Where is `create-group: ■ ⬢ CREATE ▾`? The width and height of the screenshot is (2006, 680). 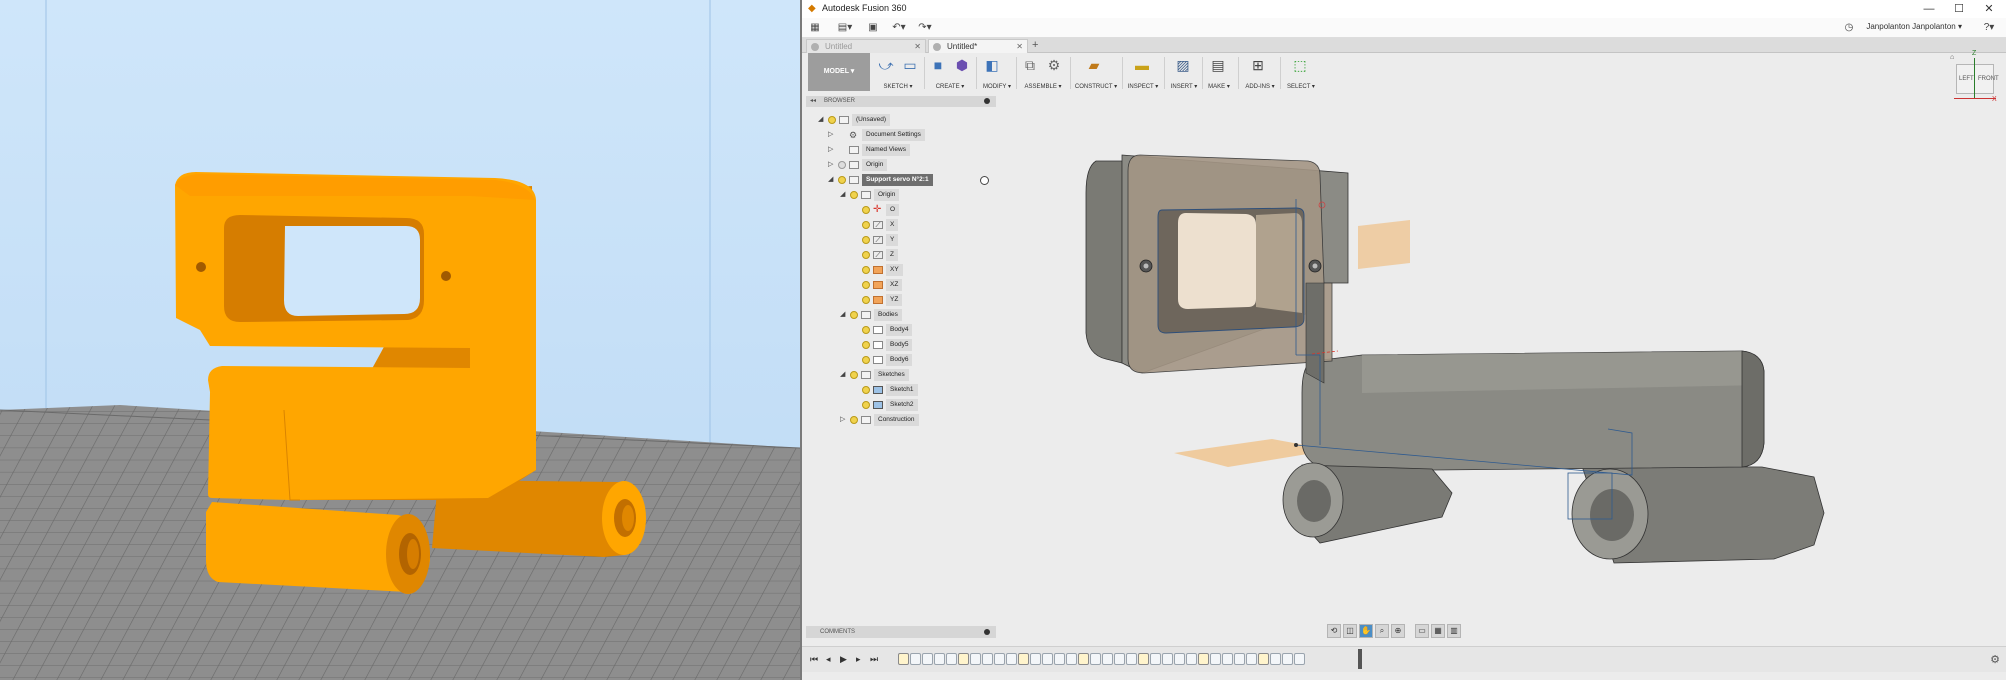 create-group: ■ ⬢ CREATE ▾ is located at coordinates (950, 73).